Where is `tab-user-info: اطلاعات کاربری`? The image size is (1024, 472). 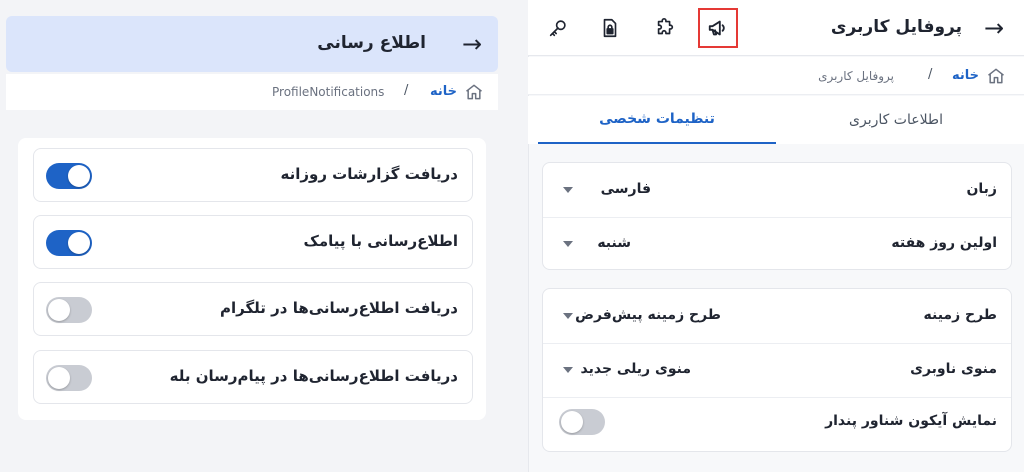
tab-user-info: اطلاعات کاربری is located at coordinates (896, 120).